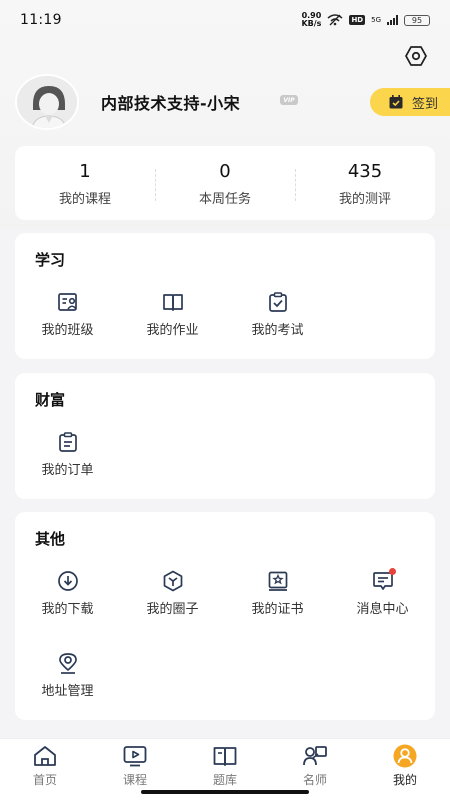 The height and width of the screenshot is (800, 450). Describe the element at coordinates (171, 103) in the screenshot. I see `username: 内部技术支持-小宋` at that location.